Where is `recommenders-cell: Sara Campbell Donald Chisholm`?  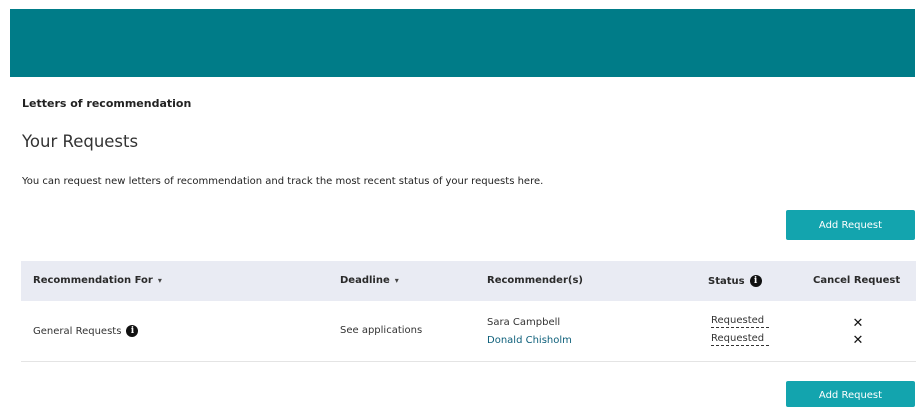 recommenders-cell: Sara Campbell Donald Chisholm is located at coordinates (529, 332).